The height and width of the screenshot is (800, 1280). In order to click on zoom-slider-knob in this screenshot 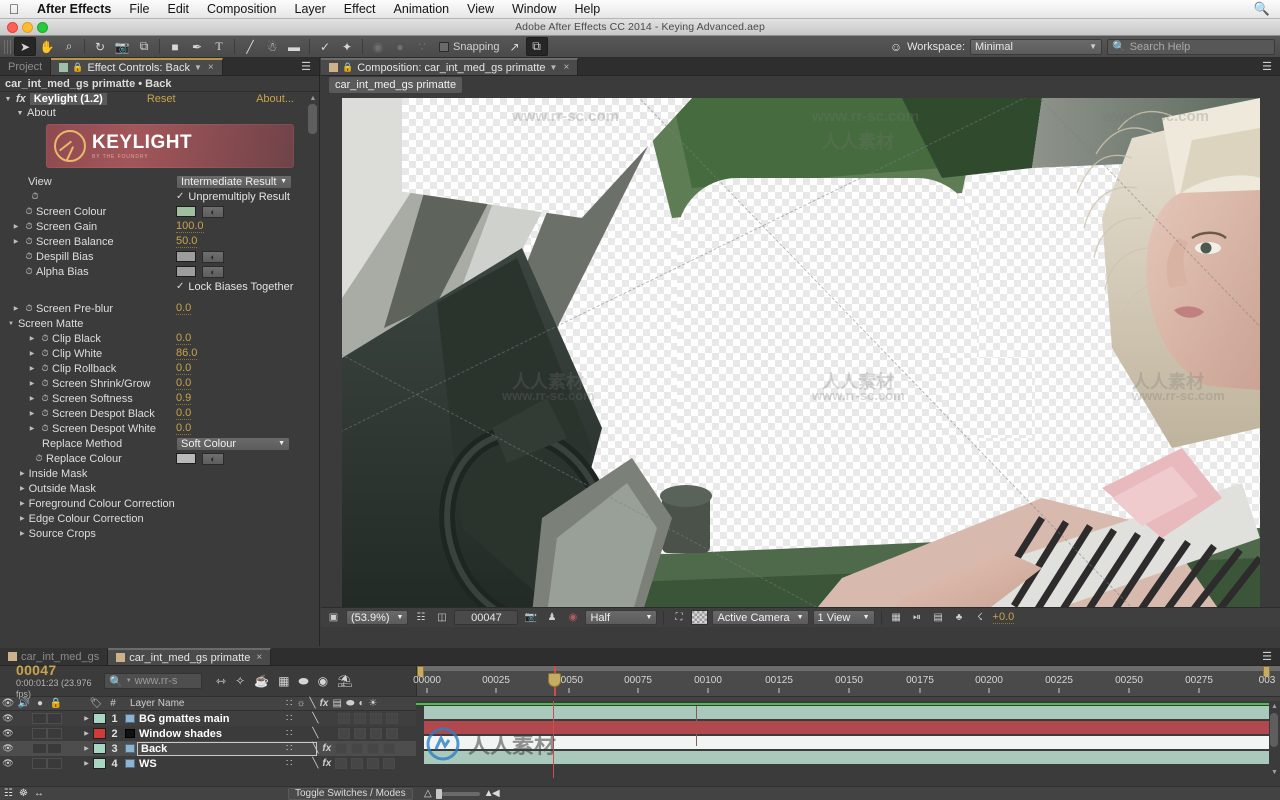, I will do `click(438, 793)`.